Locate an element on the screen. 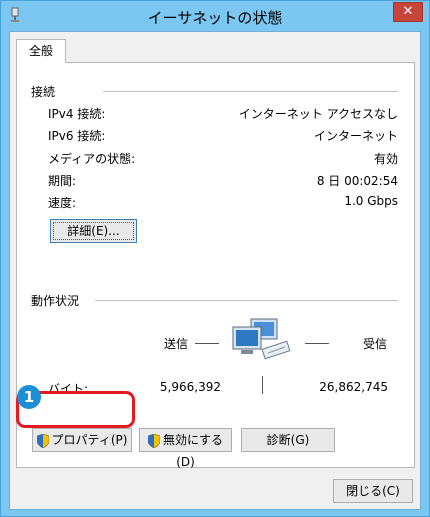 The width and height of the screenshot is (430, 517). disable-button-label: 無効にする(D) is located at coordinates (193, 451).